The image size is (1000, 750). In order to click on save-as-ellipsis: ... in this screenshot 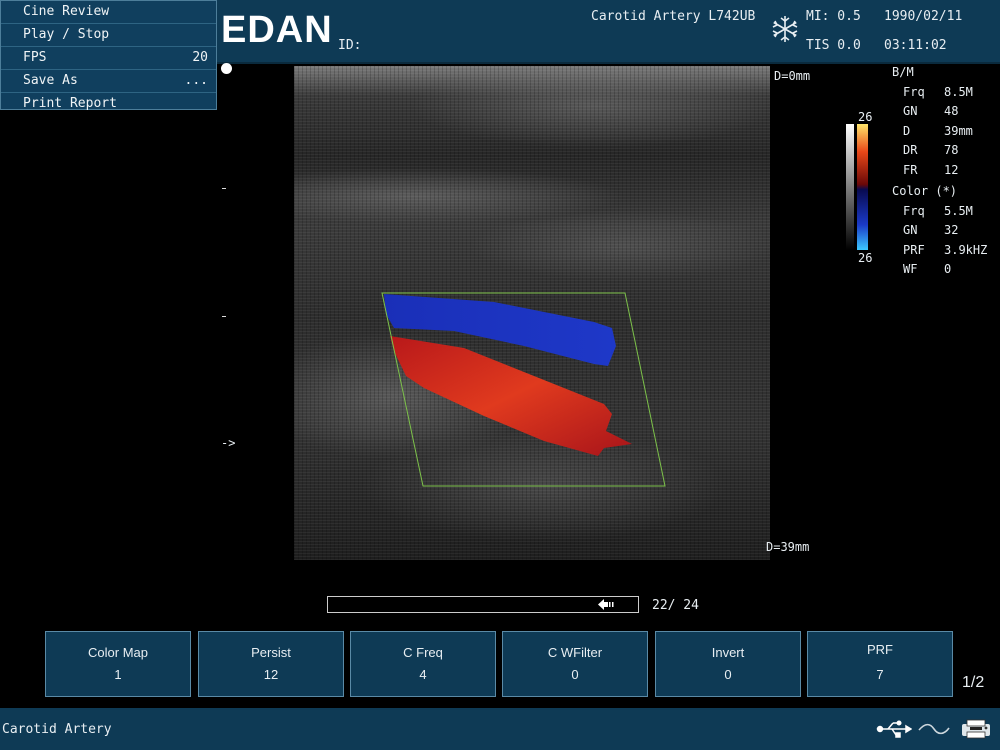, I will do `click(196, 80)`.